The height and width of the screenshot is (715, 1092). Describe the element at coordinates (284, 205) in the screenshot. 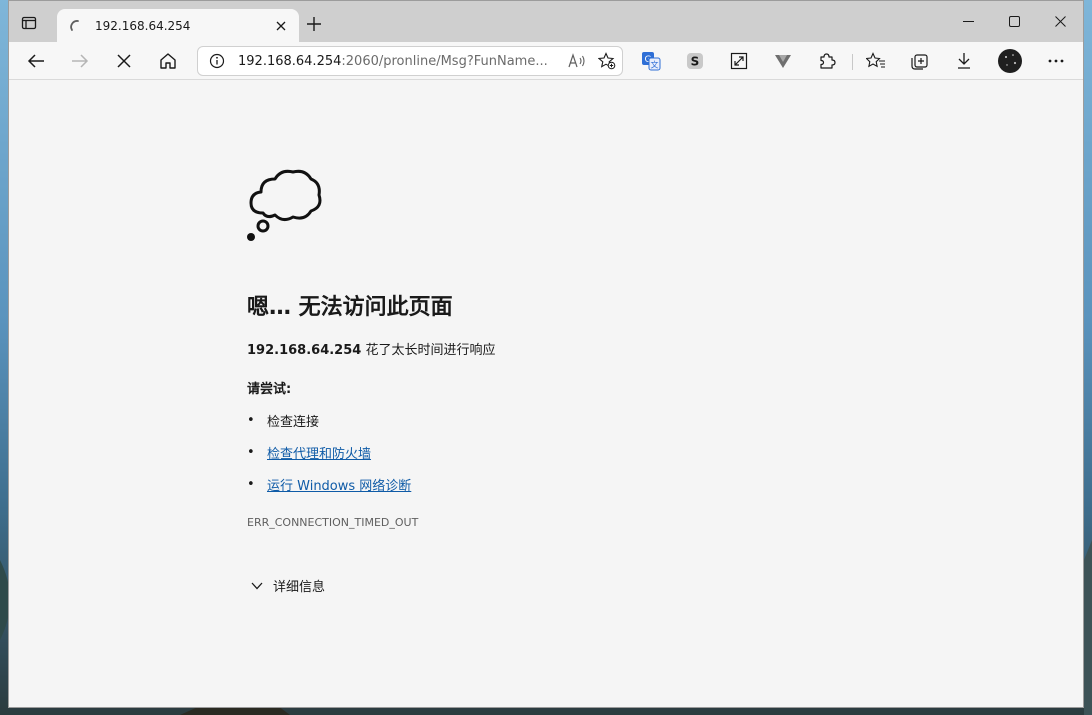

I see `thought-cloud-icon` at that location.